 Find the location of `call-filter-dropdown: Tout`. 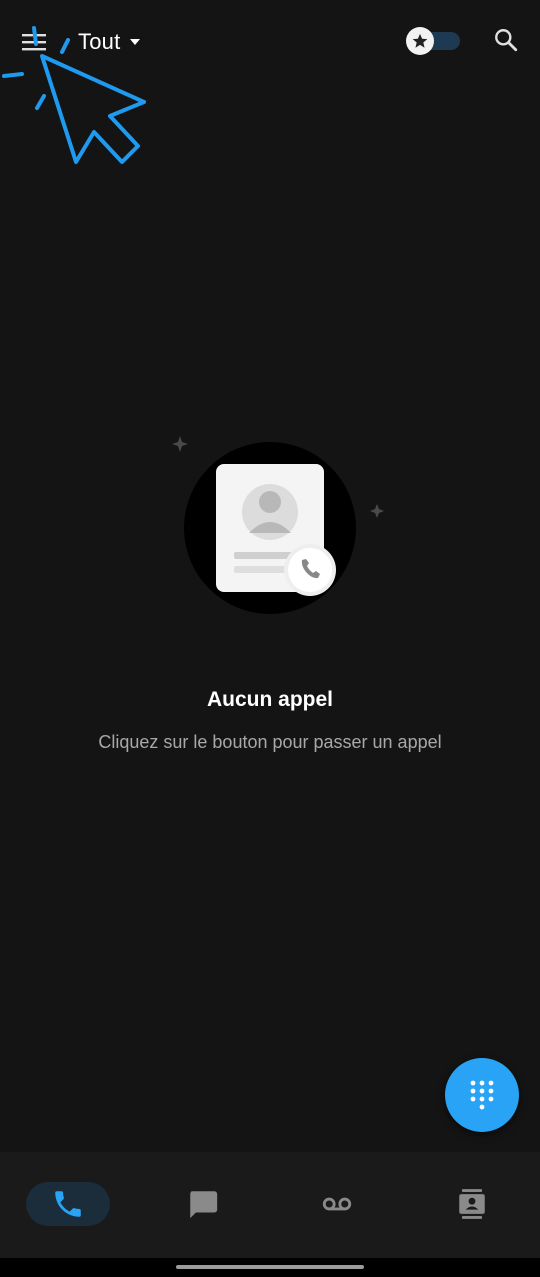

call-filter-dropdown: Tout is located at coordinates (110, 42).